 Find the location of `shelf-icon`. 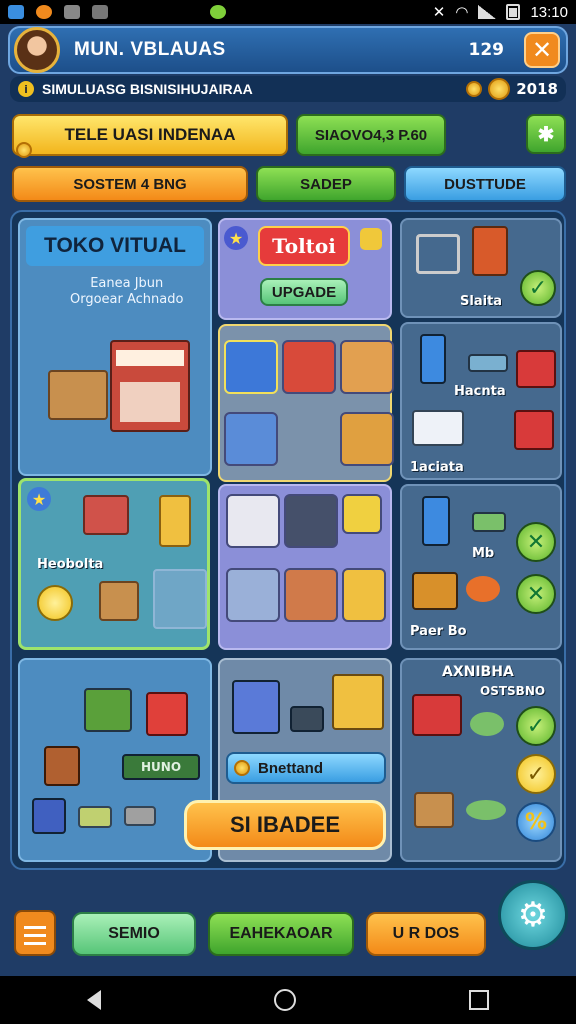

shelf-icon is located at coordinates (490, 251).